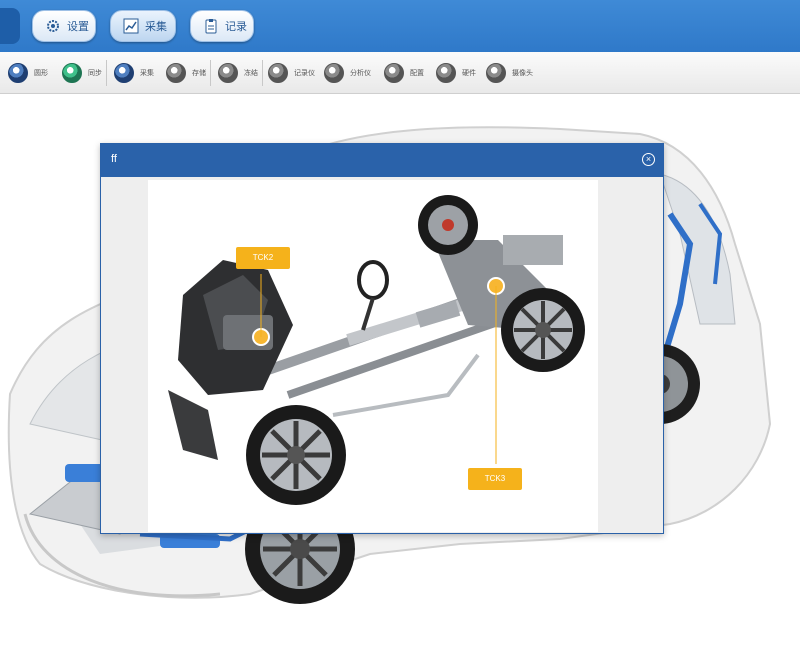 The width and height of the screenshot is (800, 651). I want to click on subtool-config-label: 配置, so click(417, 73).